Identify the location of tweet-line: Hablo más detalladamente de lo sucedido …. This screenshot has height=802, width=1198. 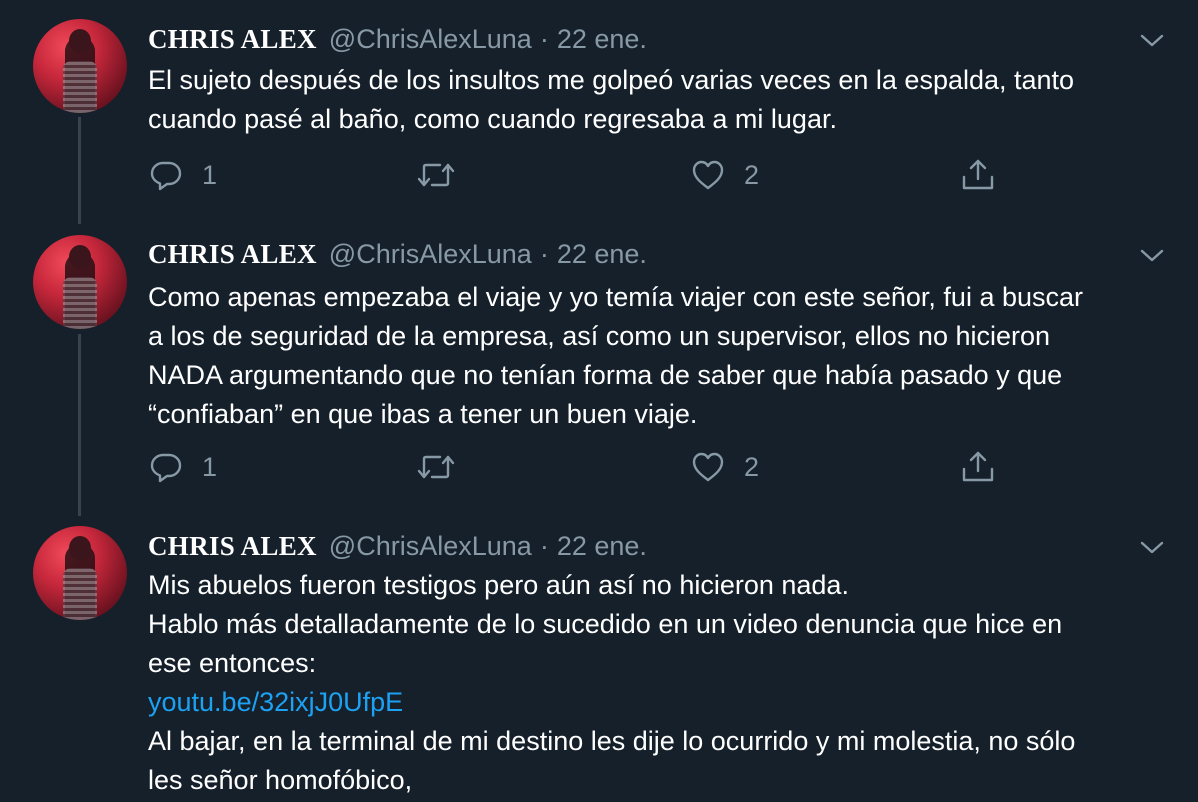
(605, 624).